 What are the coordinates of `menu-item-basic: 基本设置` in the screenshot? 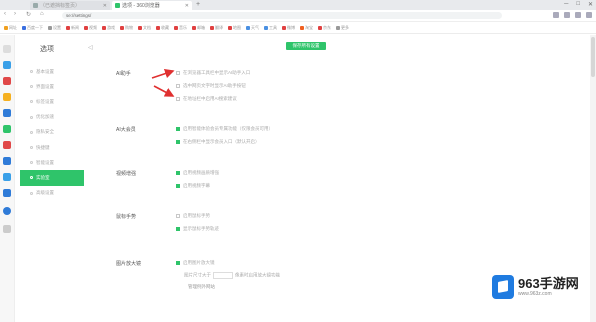 It's located at (52, 71).